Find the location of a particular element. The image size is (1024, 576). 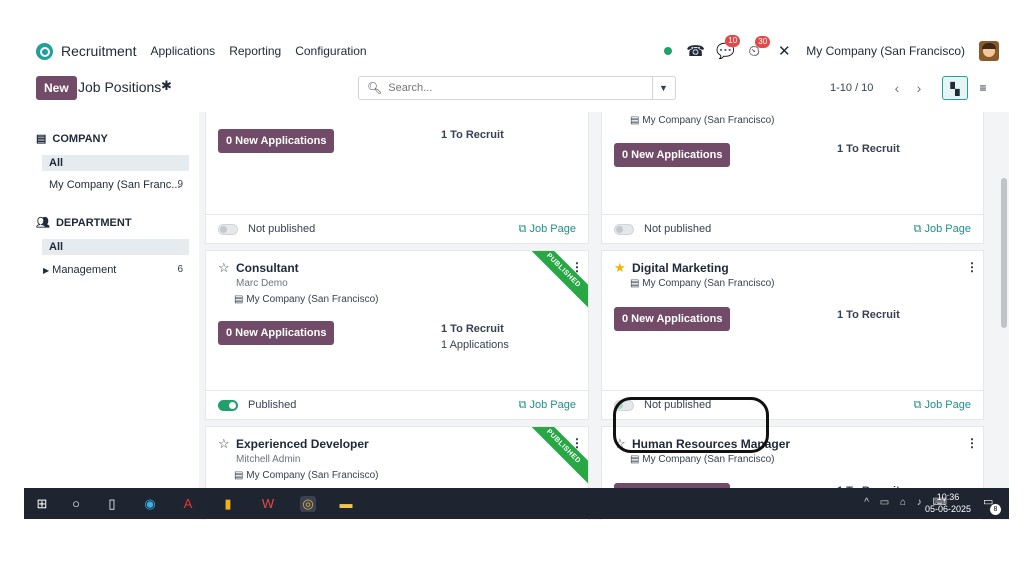

chat-icon: 💬 10 is located at coordinates (728, 47).